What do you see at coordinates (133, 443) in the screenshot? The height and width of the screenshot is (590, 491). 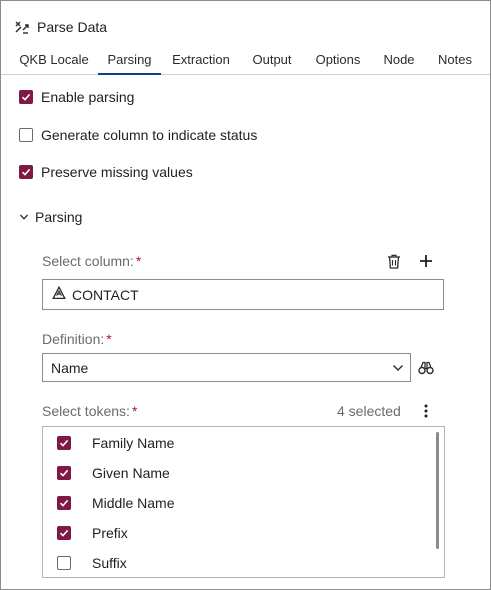 I see `token-label: Family Name` at bounding box center [133, 443].